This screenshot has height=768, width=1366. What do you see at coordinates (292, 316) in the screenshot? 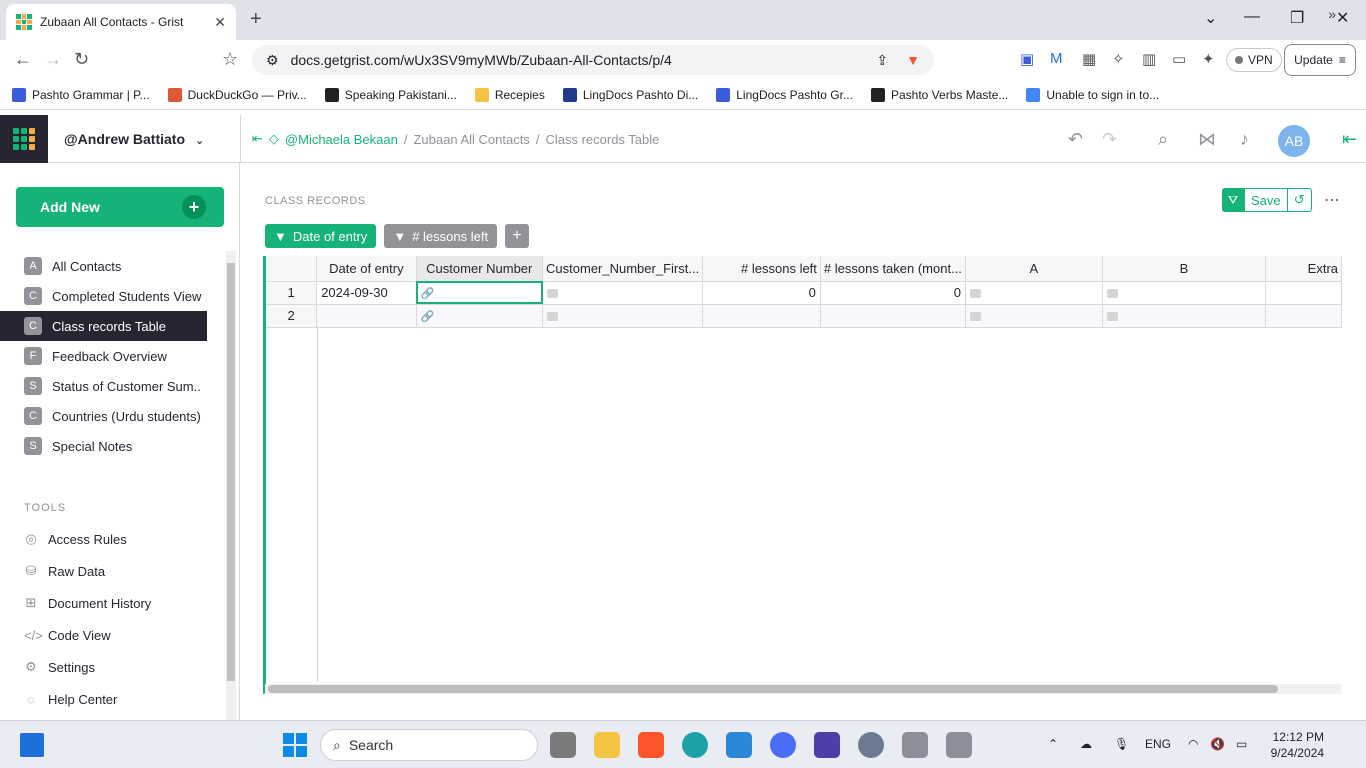
I see `row-number: 2` at bounding box center [292, 316].